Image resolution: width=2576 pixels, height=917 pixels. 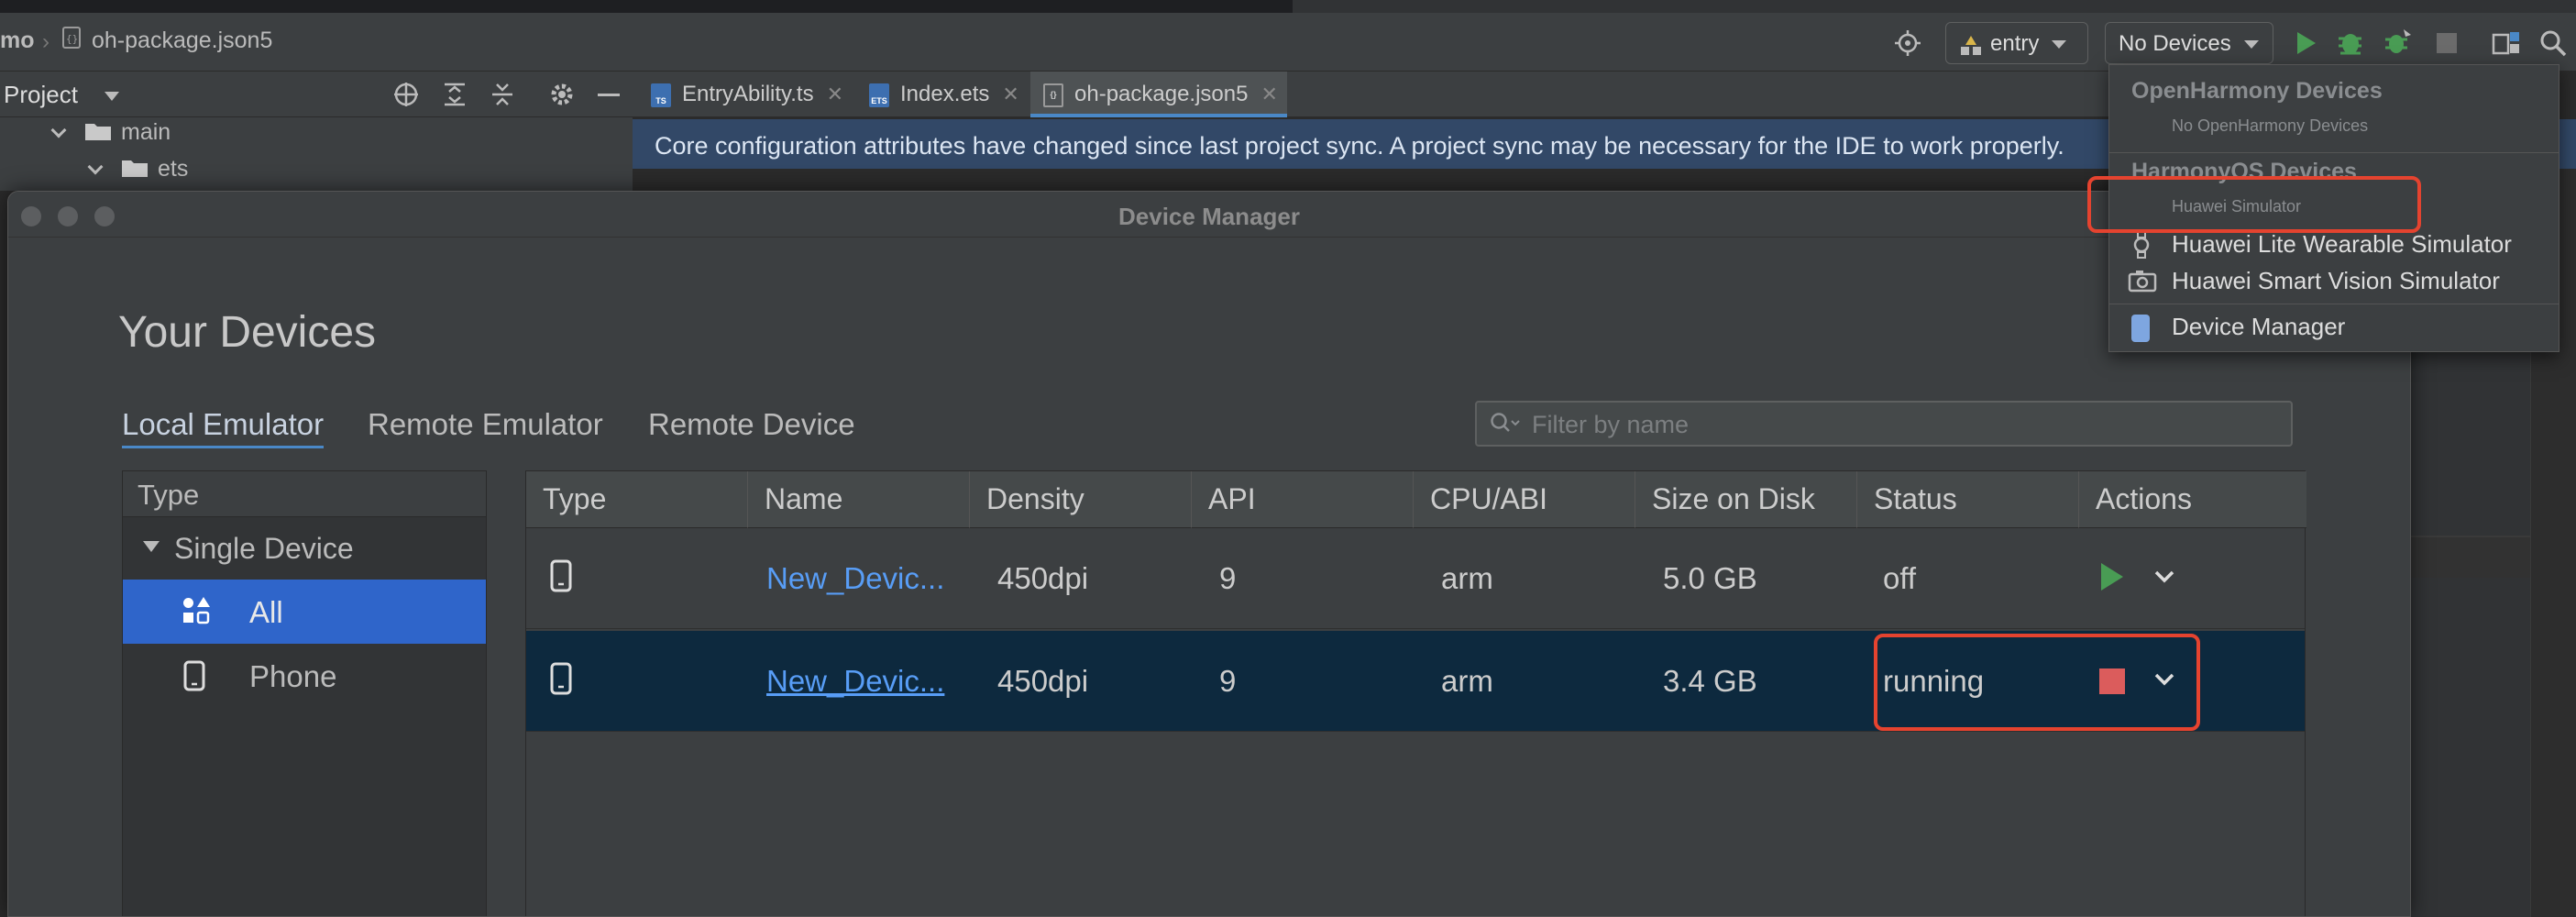 I want to click on type-item-all: All, so click(x=304, y=612).